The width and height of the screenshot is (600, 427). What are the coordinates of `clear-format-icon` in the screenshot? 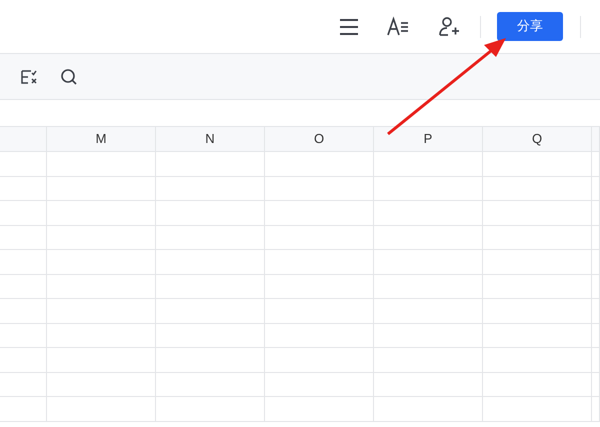 It's located at (29, 77).